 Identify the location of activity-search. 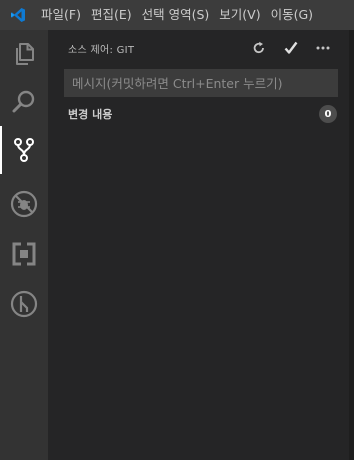
(24, 102).